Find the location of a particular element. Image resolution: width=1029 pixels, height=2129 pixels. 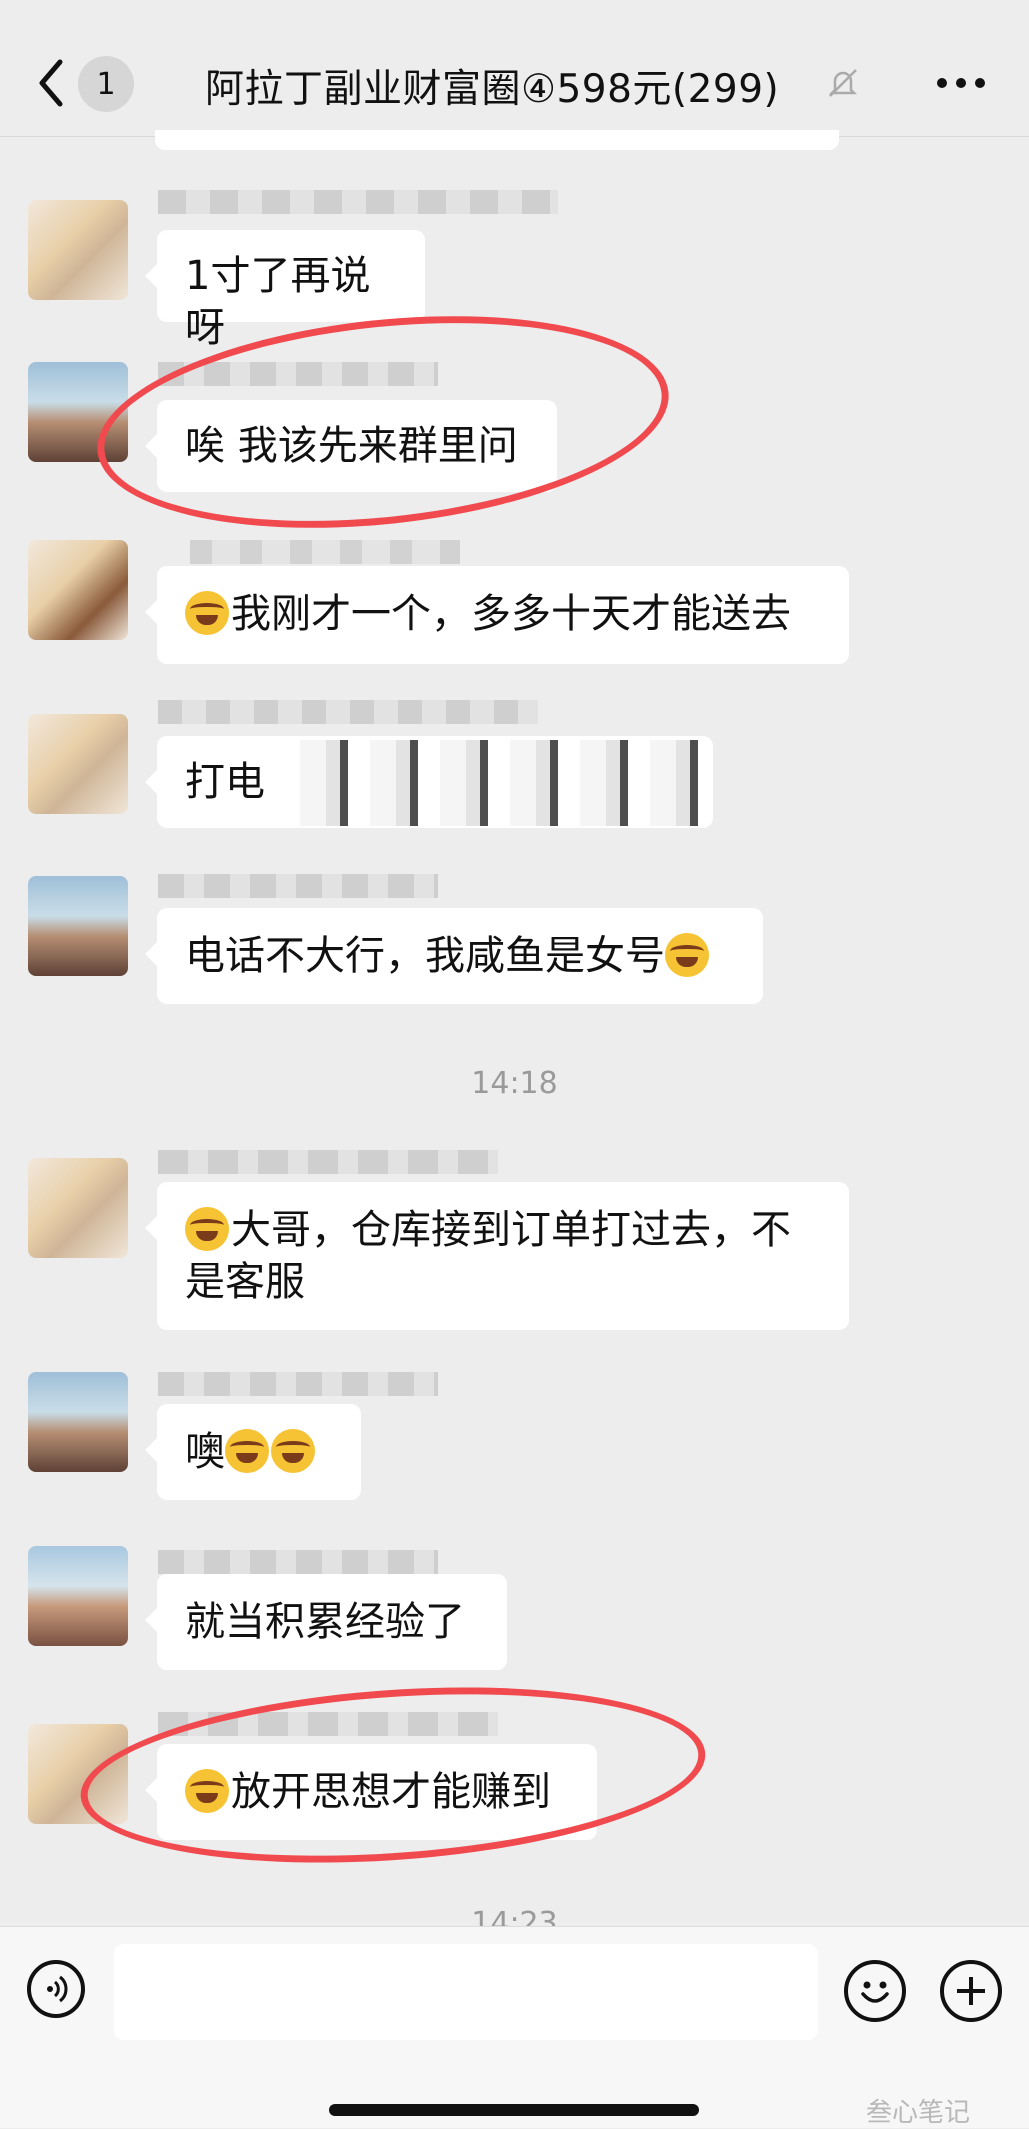

message-bubble: 大哥，仓库接到订单打过去，不是客服 is located at coordinates (497, 1256).